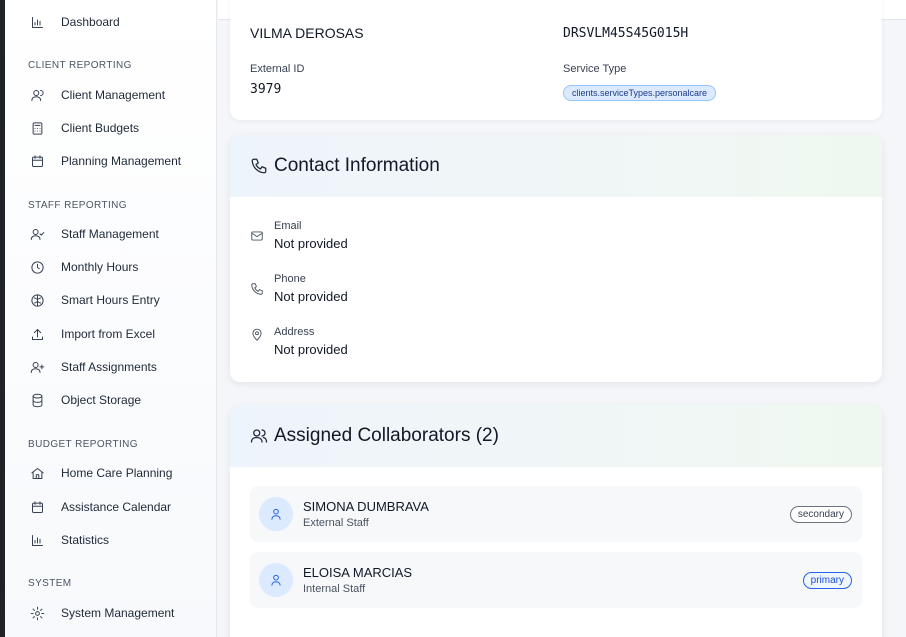  Describe the element at coordinates (259, 436) in the screenshot. I see `users-icon` at that location.